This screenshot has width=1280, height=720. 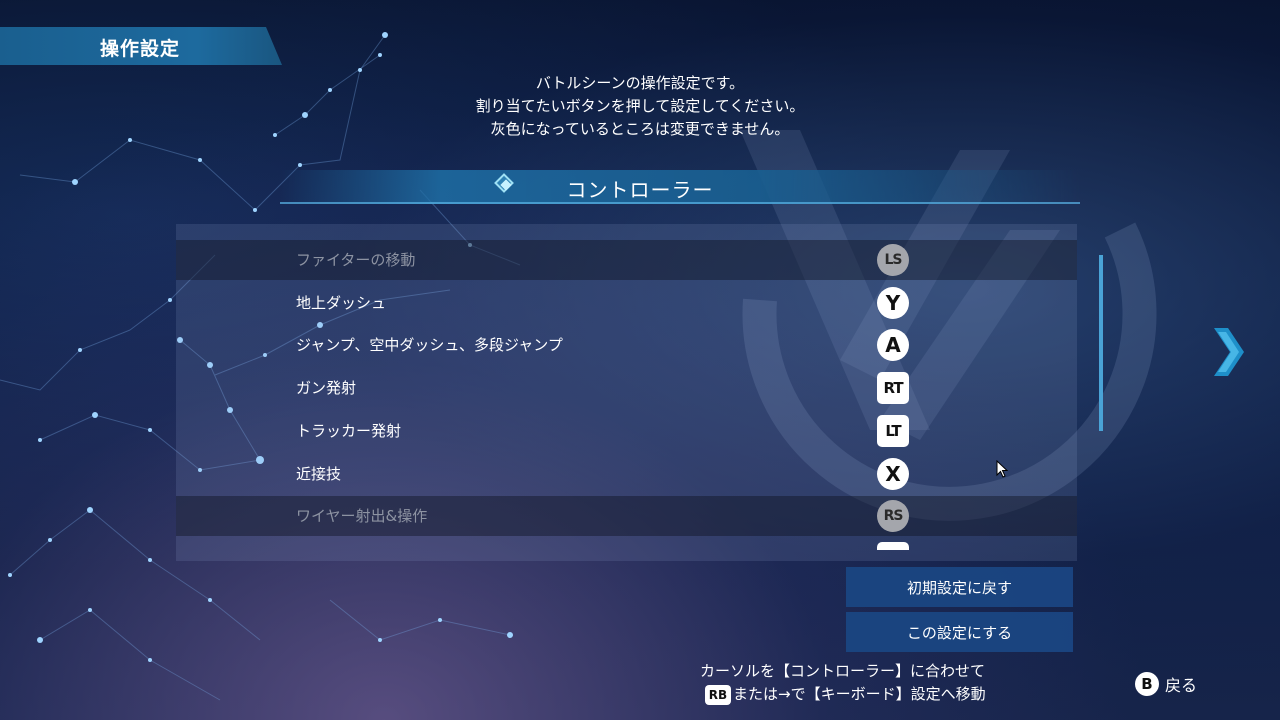 What do you see at coordinates (1226, 352) in the screenshot?
I see `chevron-right-icon` at bounding box center [1226, 352].